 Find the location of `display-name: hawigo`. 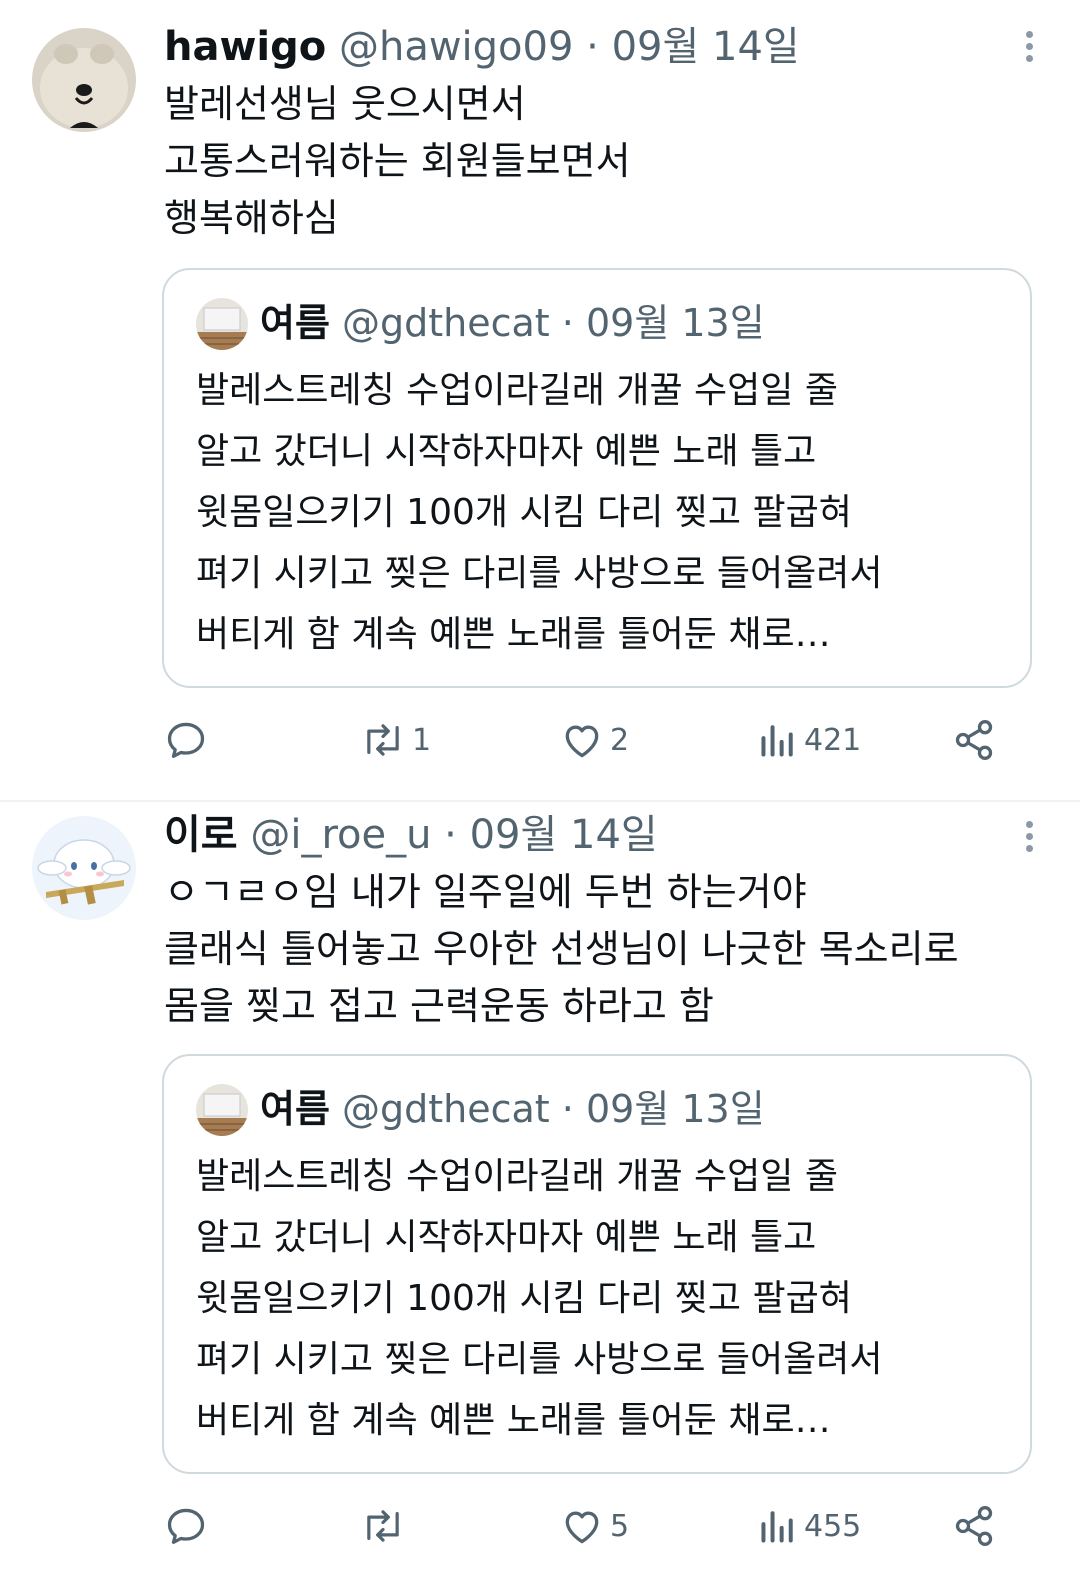

display-name: hawigo is located at coordinates (245, 47).